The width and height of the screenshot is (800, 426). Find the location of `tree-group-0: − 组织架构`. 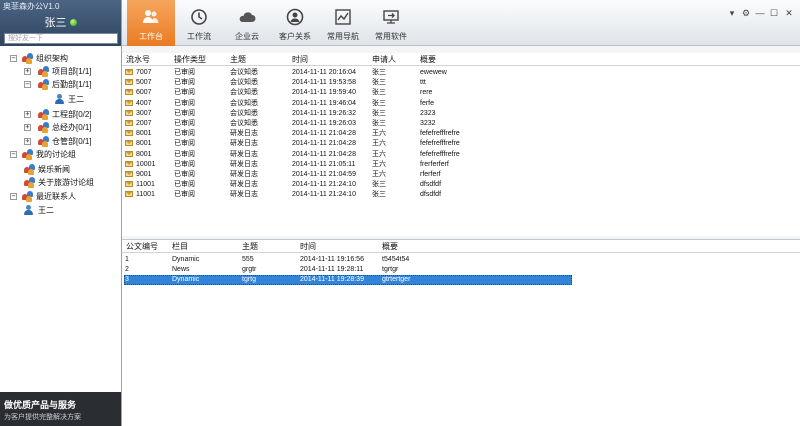

tree-group-0: − 组织架构 is located at coordinates (60, 58).